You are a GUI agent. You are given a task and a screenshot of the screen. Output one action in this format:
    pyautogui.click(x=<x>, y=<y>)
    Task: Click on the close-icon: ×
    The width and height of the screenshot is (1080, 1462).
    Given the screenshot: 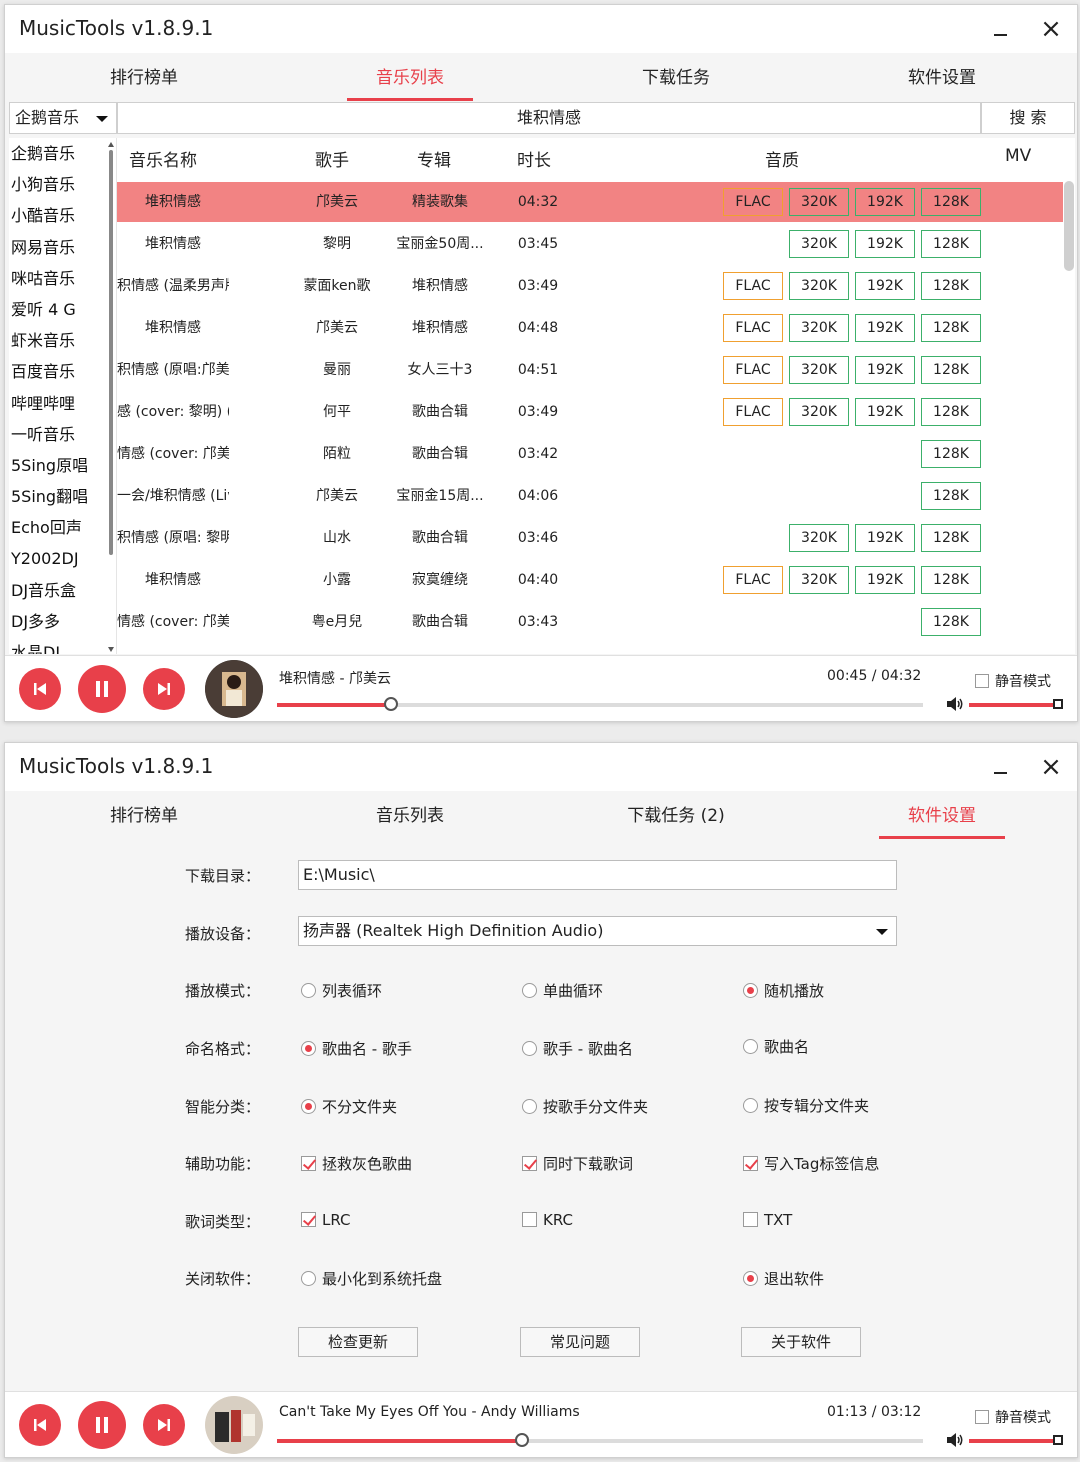 What is the action you would take?
    pyautogui.click(x=1051, y=767)
    